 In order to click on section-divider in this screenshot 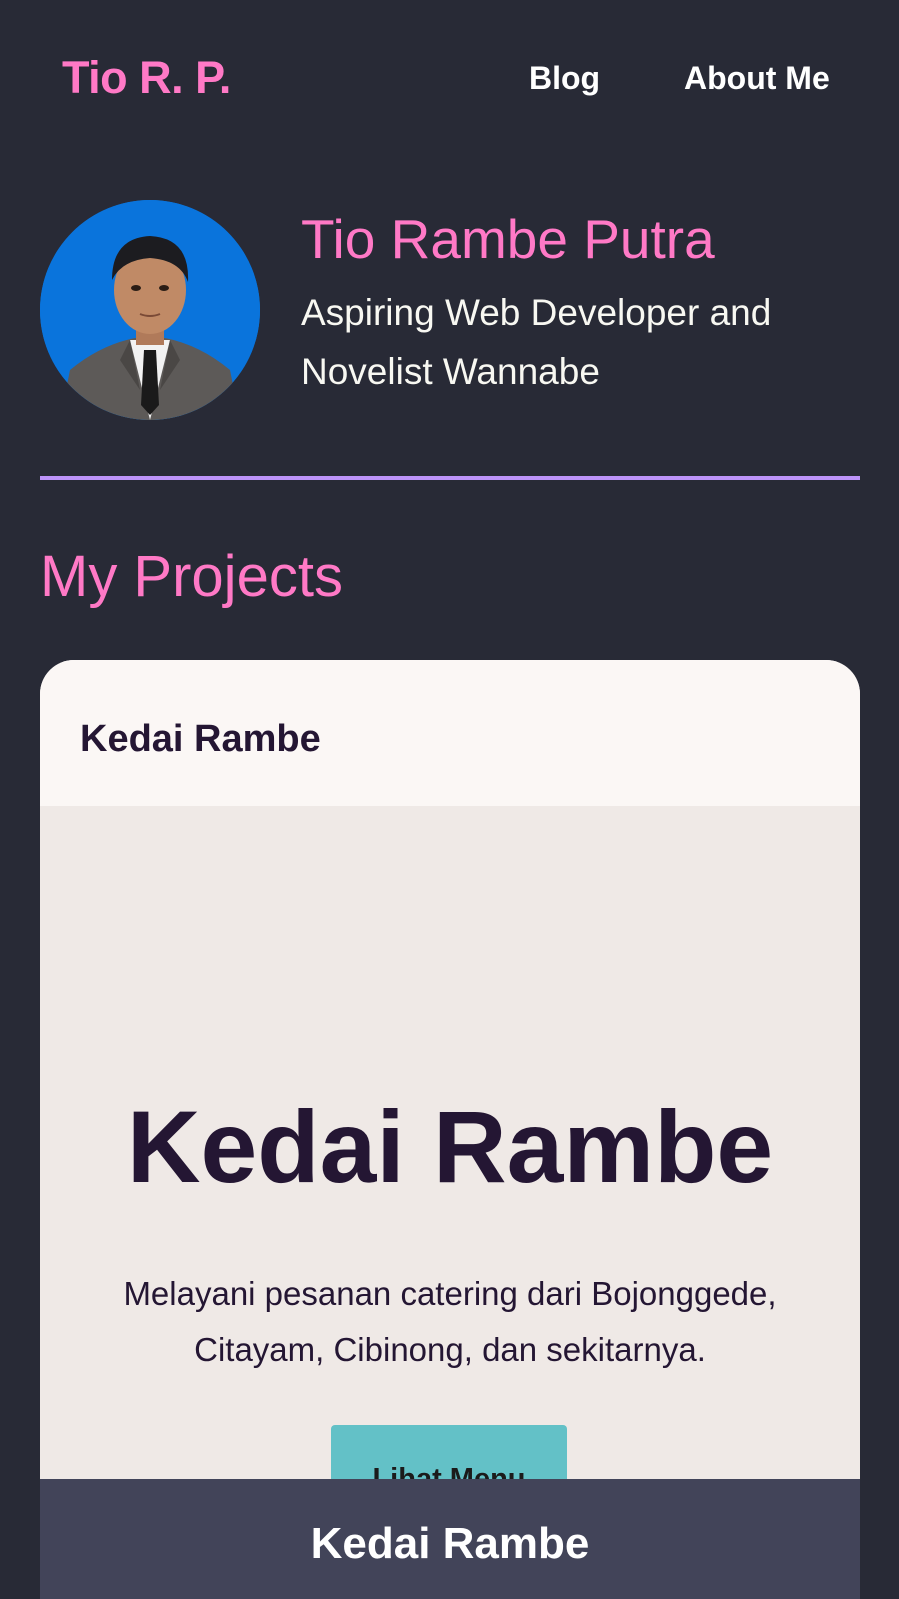, I will do `click(450, 478)`.